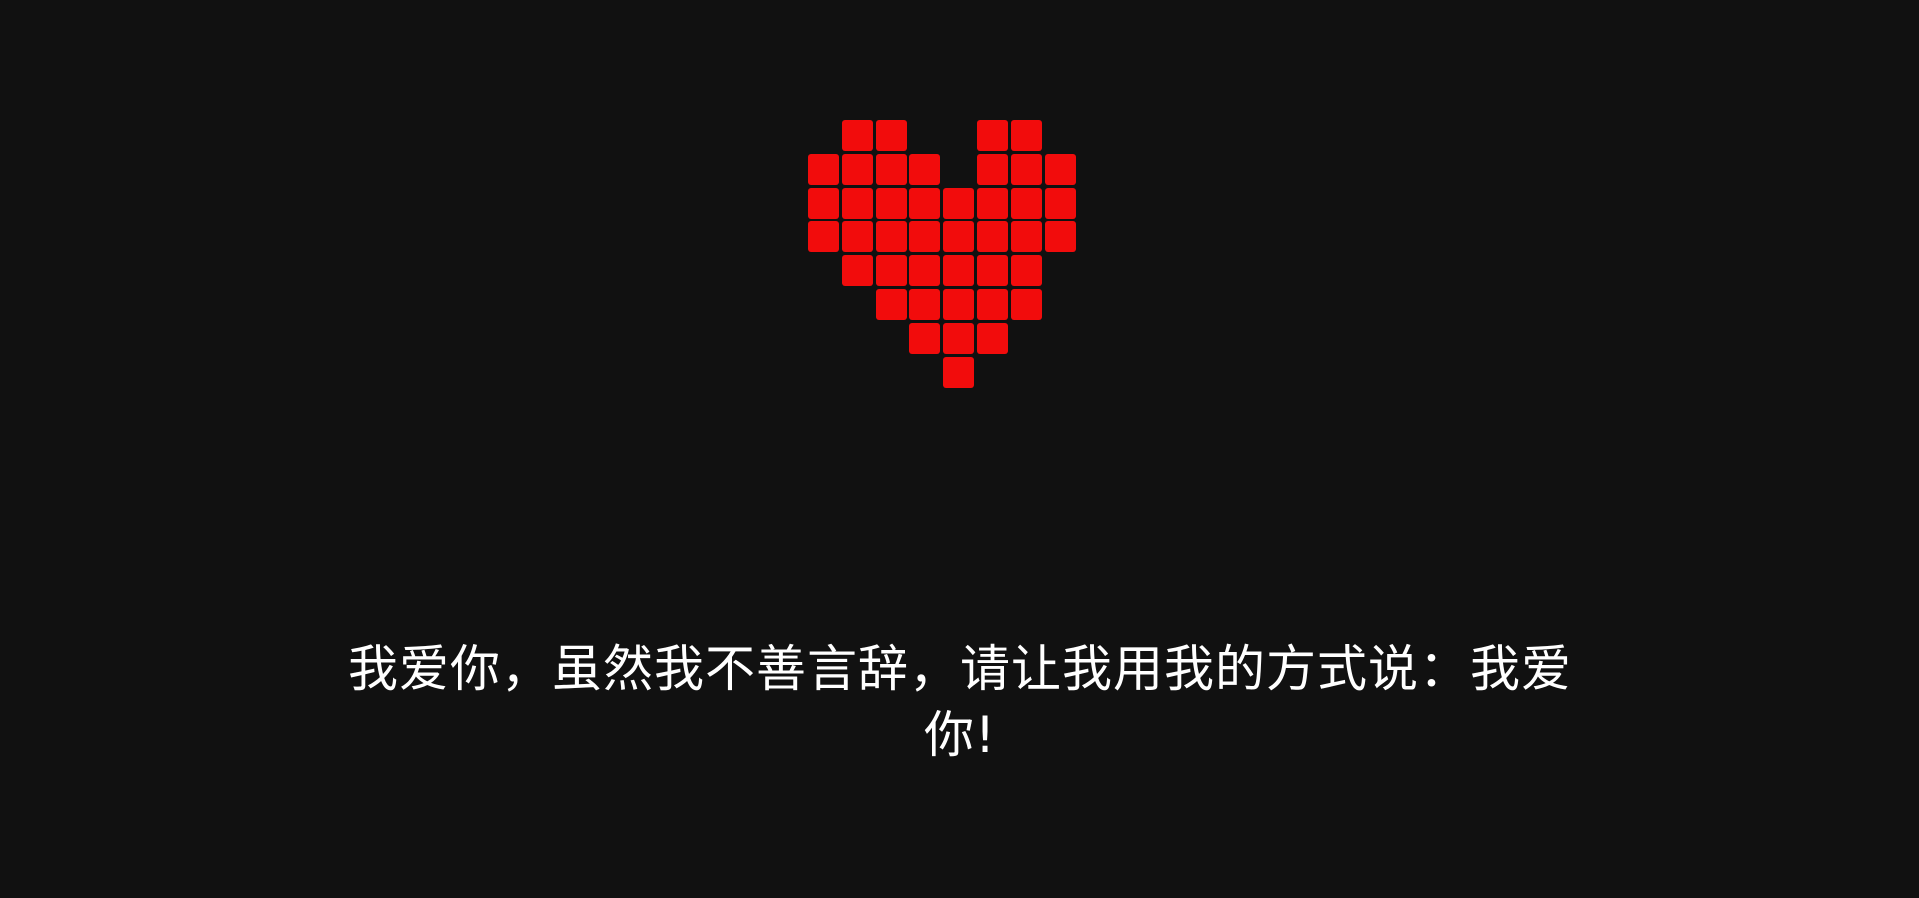 The image size is (1919, 898). What do you see at coordinates (960, 702) in the screenshot?
I see `love-message: 我爱你，虽然我不善言辞，请让我用我的方式说：我爱你!` at bounding box center [960, 702].